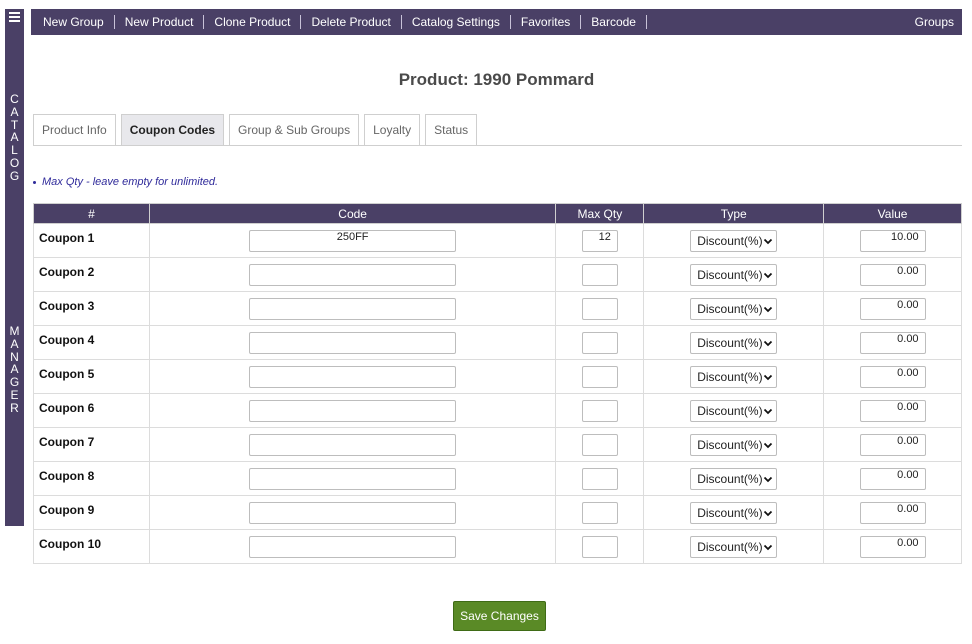  What do you see at coordinates (614, 22) in the screenshot?
I see `nav-barcode: Barcode` at bounding box center [614, 22].